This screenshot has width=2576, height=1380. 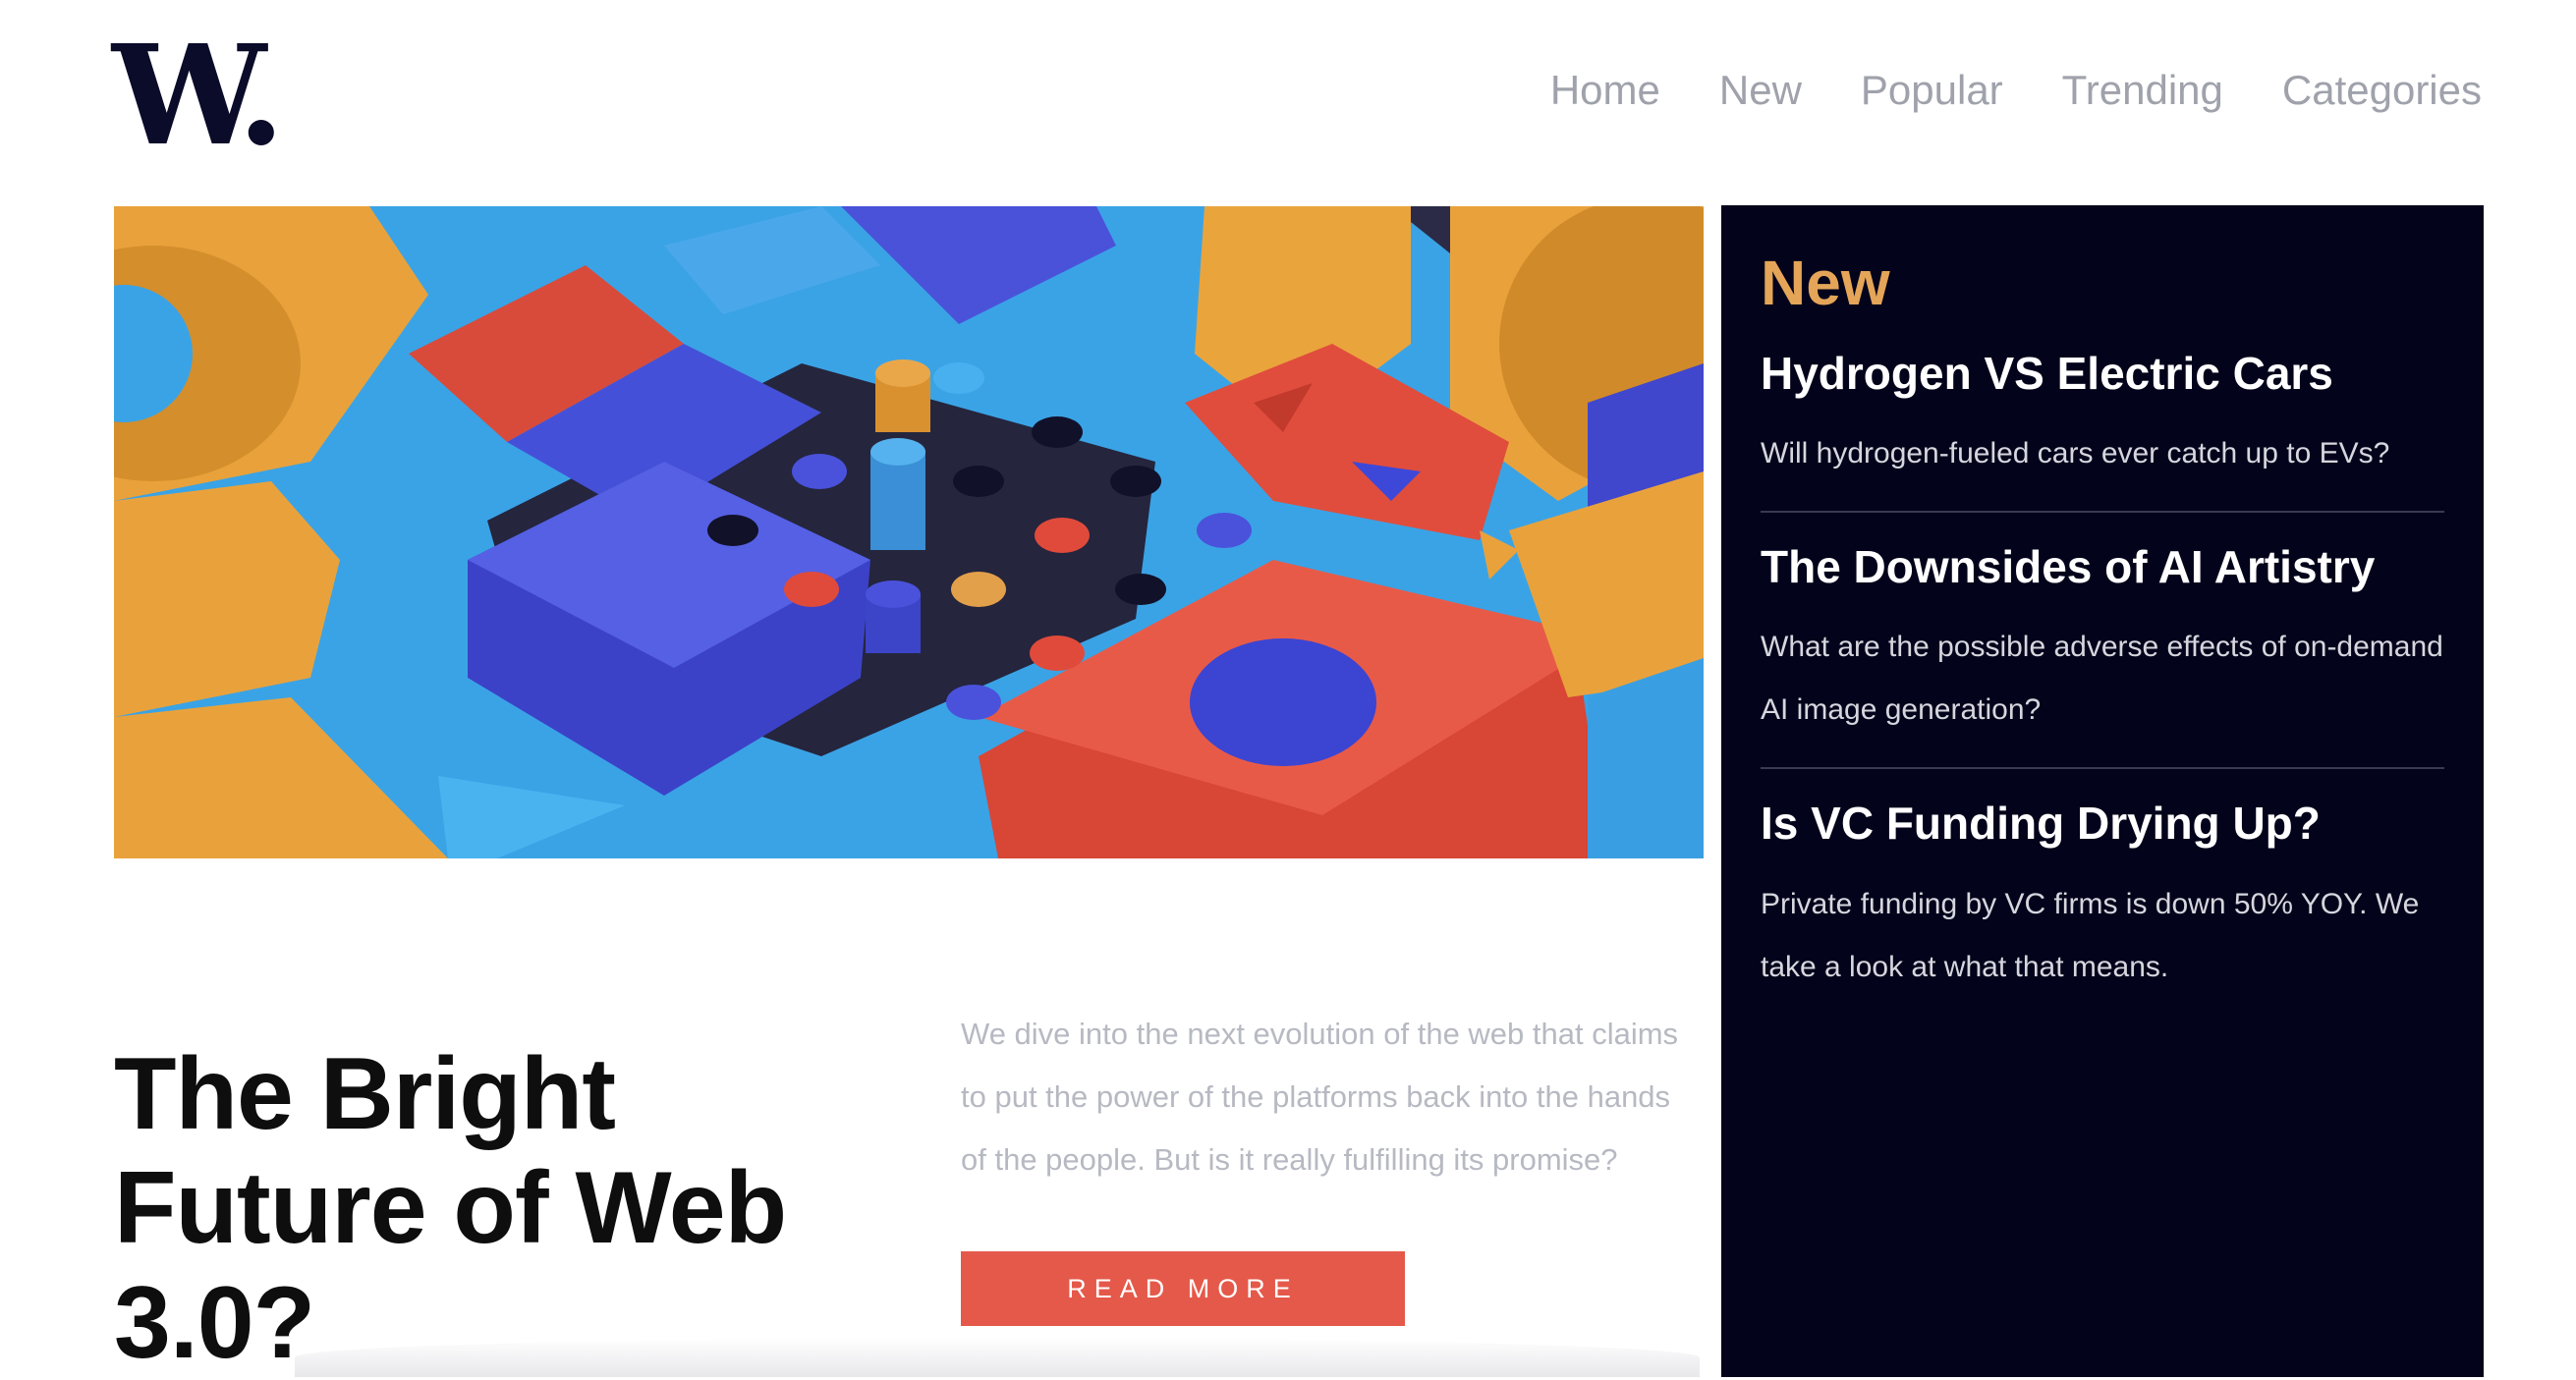 I want to click on featured-title: The Bright Future of Web 3.0?, so click(x=450, y=1208).